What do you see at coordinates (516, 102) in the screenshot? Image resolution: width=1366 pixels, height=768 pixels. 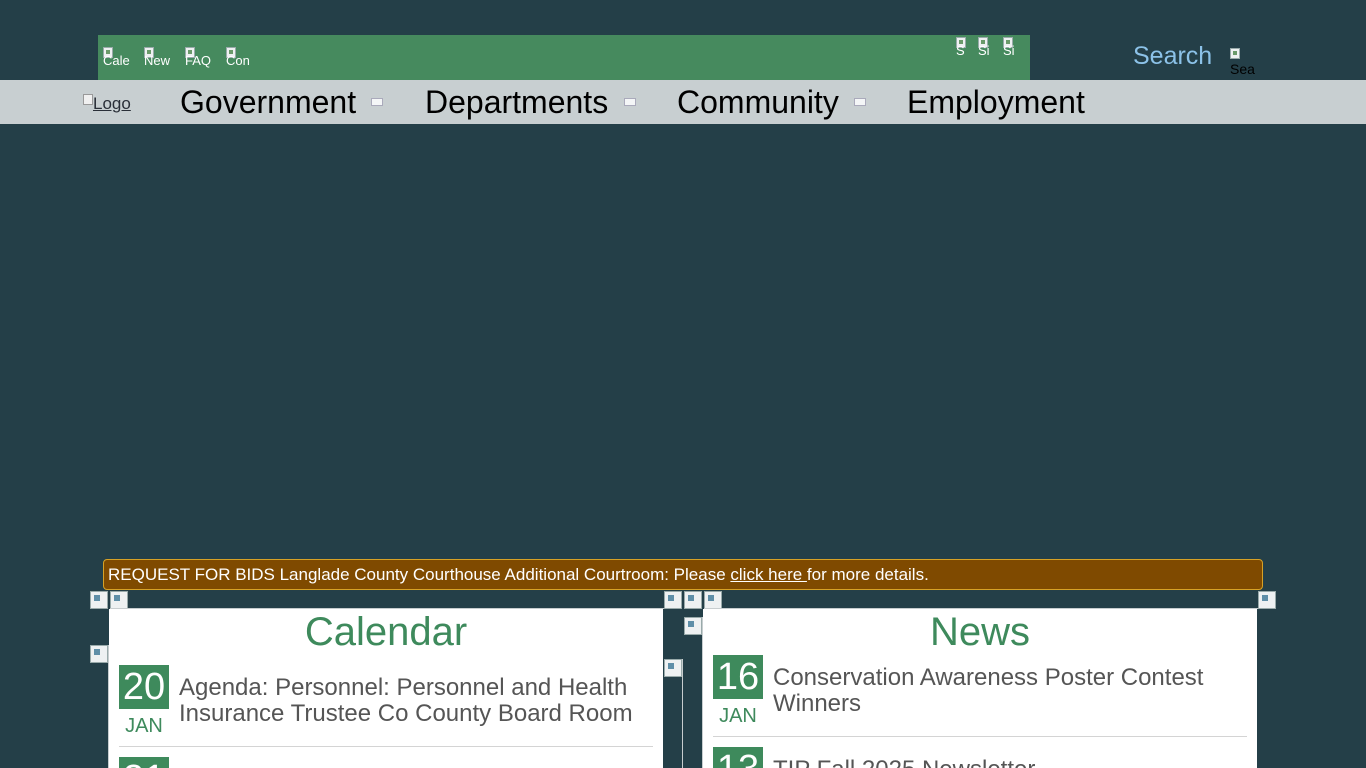 I see `nav-departments: Departments` at bounding box center [516, 102].